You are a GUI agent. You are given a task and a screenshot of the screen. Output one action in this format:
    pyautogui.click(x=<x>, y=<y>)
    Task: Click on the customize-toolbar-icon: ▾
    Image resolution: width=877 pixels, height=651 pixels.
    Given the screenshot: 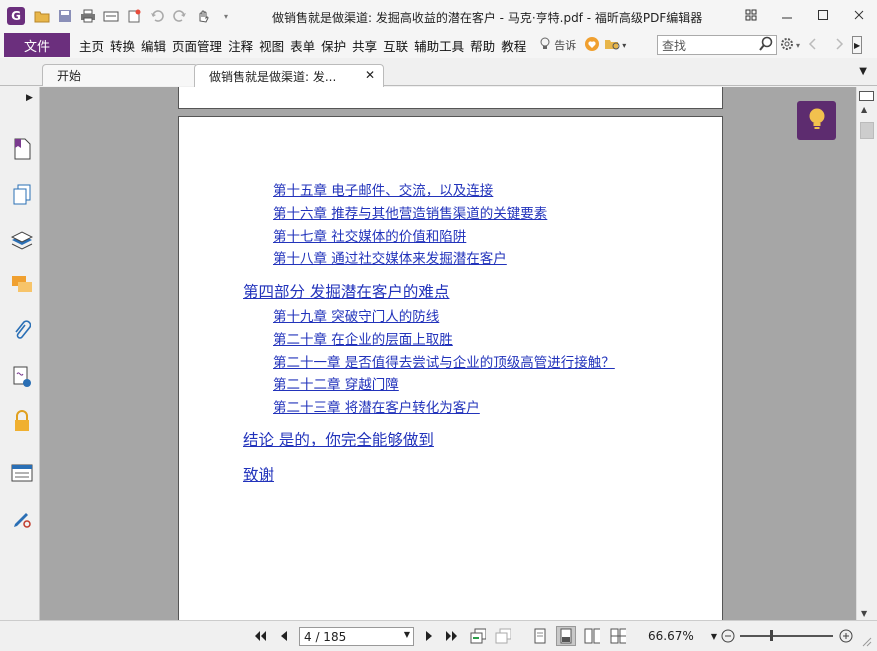 What is the action you would take?
    pyautogui.click(x=226, y=16)
    